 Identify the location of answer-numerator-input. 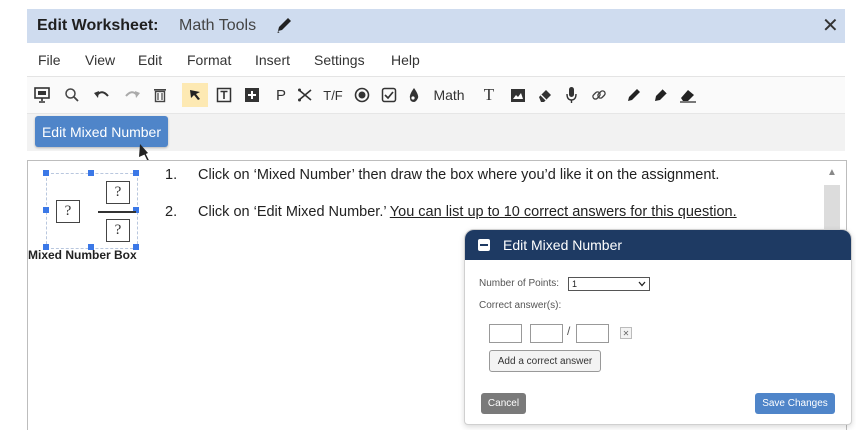
(546, 333).